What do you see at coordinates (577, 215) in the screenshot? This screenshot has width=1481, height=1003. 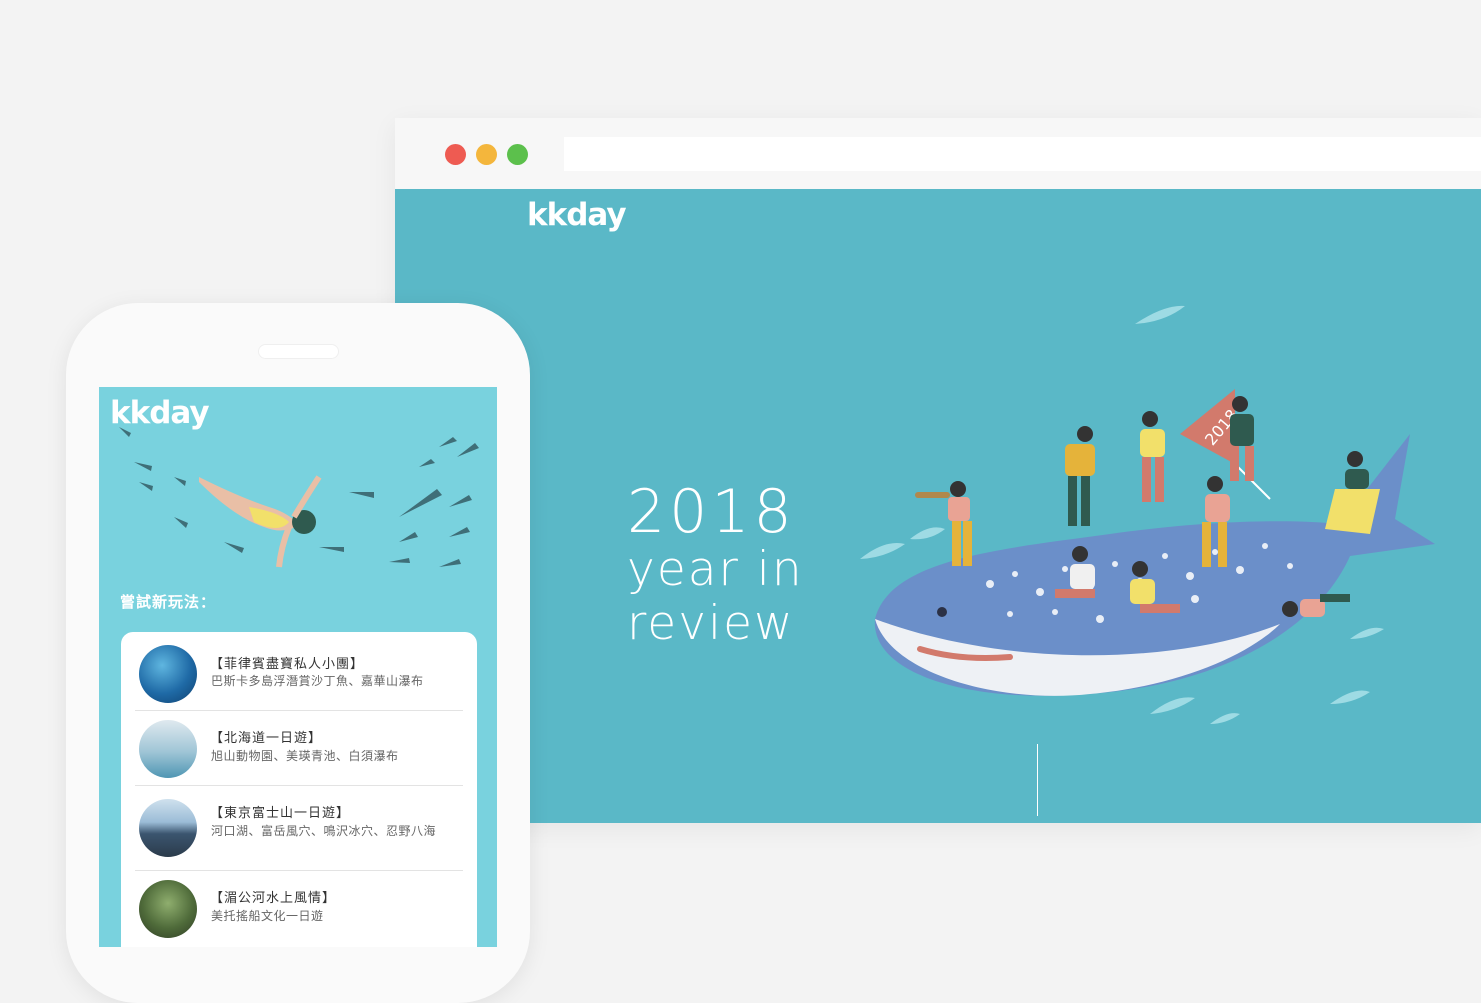 I see `kkday-logo: kkday` at bounding box center [577, 215].